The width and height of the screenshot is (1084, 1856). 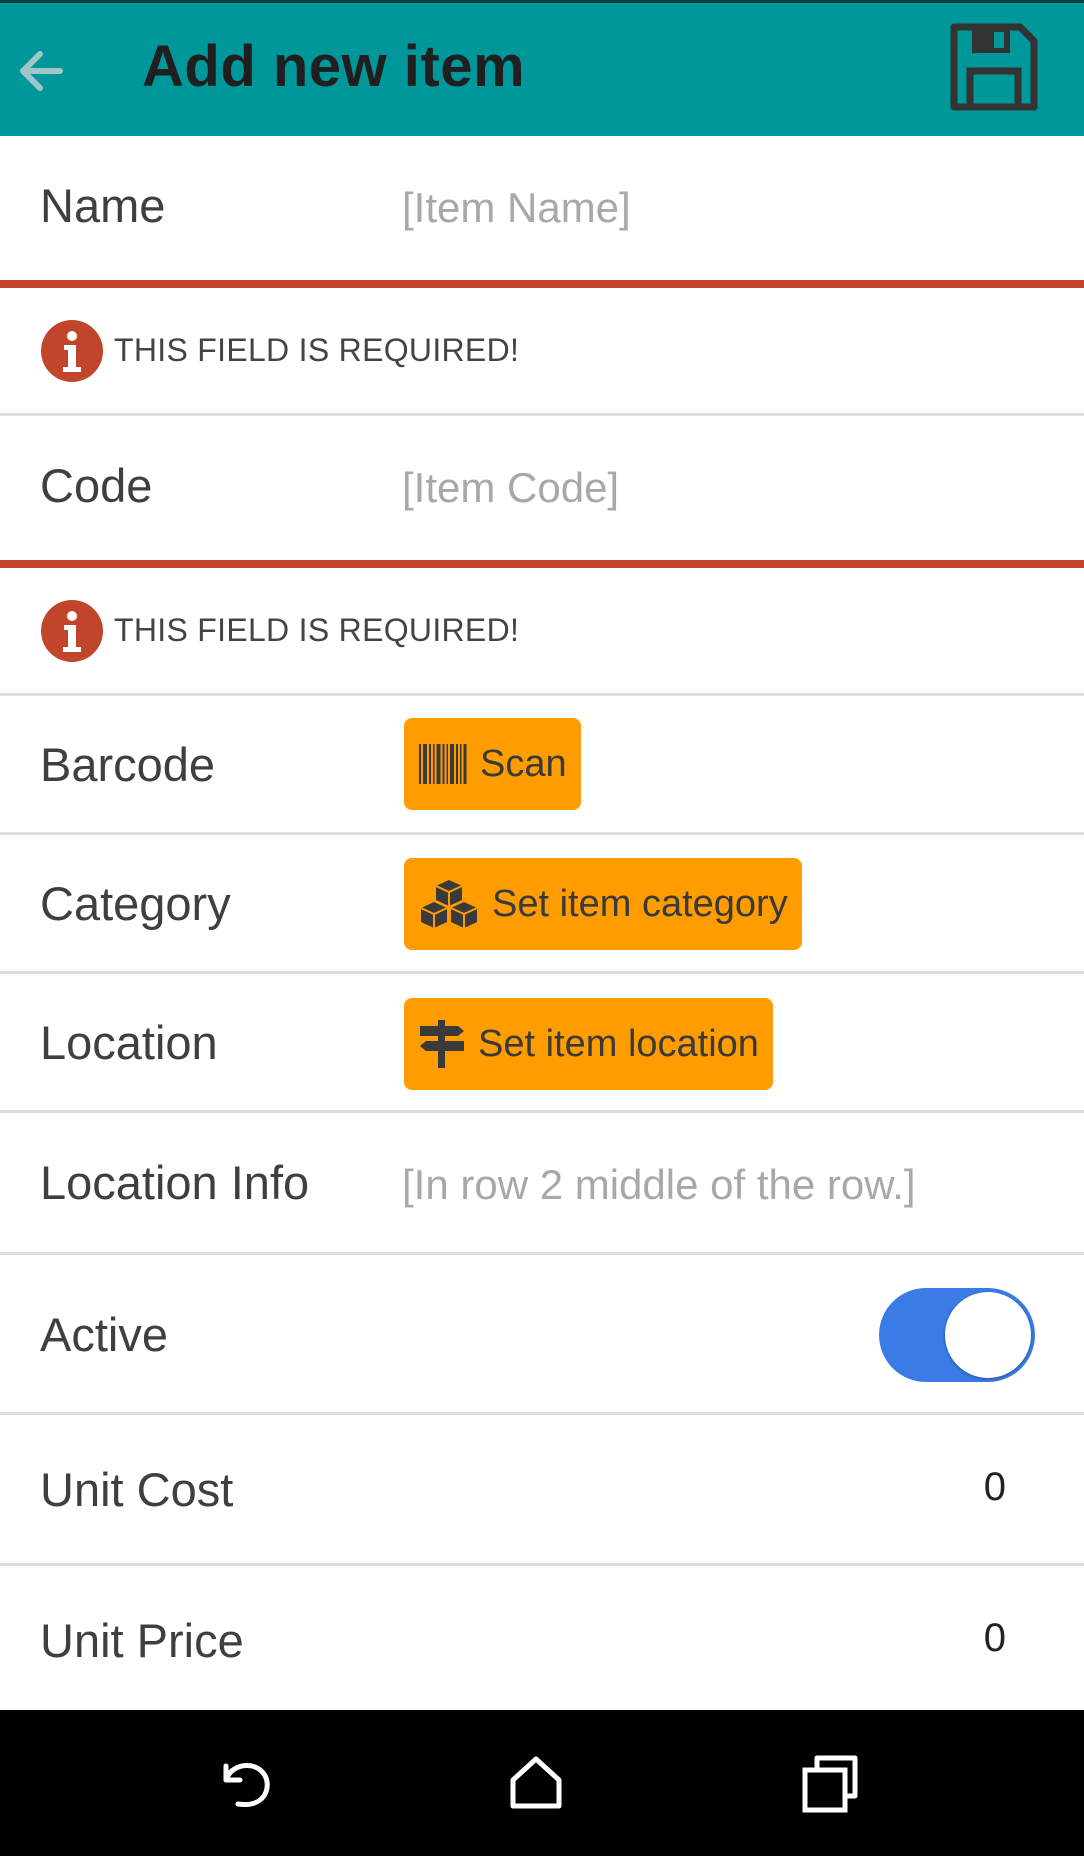 What do you see at coordinates (542, 1335) in the screenshot?
I see `active-row: Active` at bounding box center [542, 1335].